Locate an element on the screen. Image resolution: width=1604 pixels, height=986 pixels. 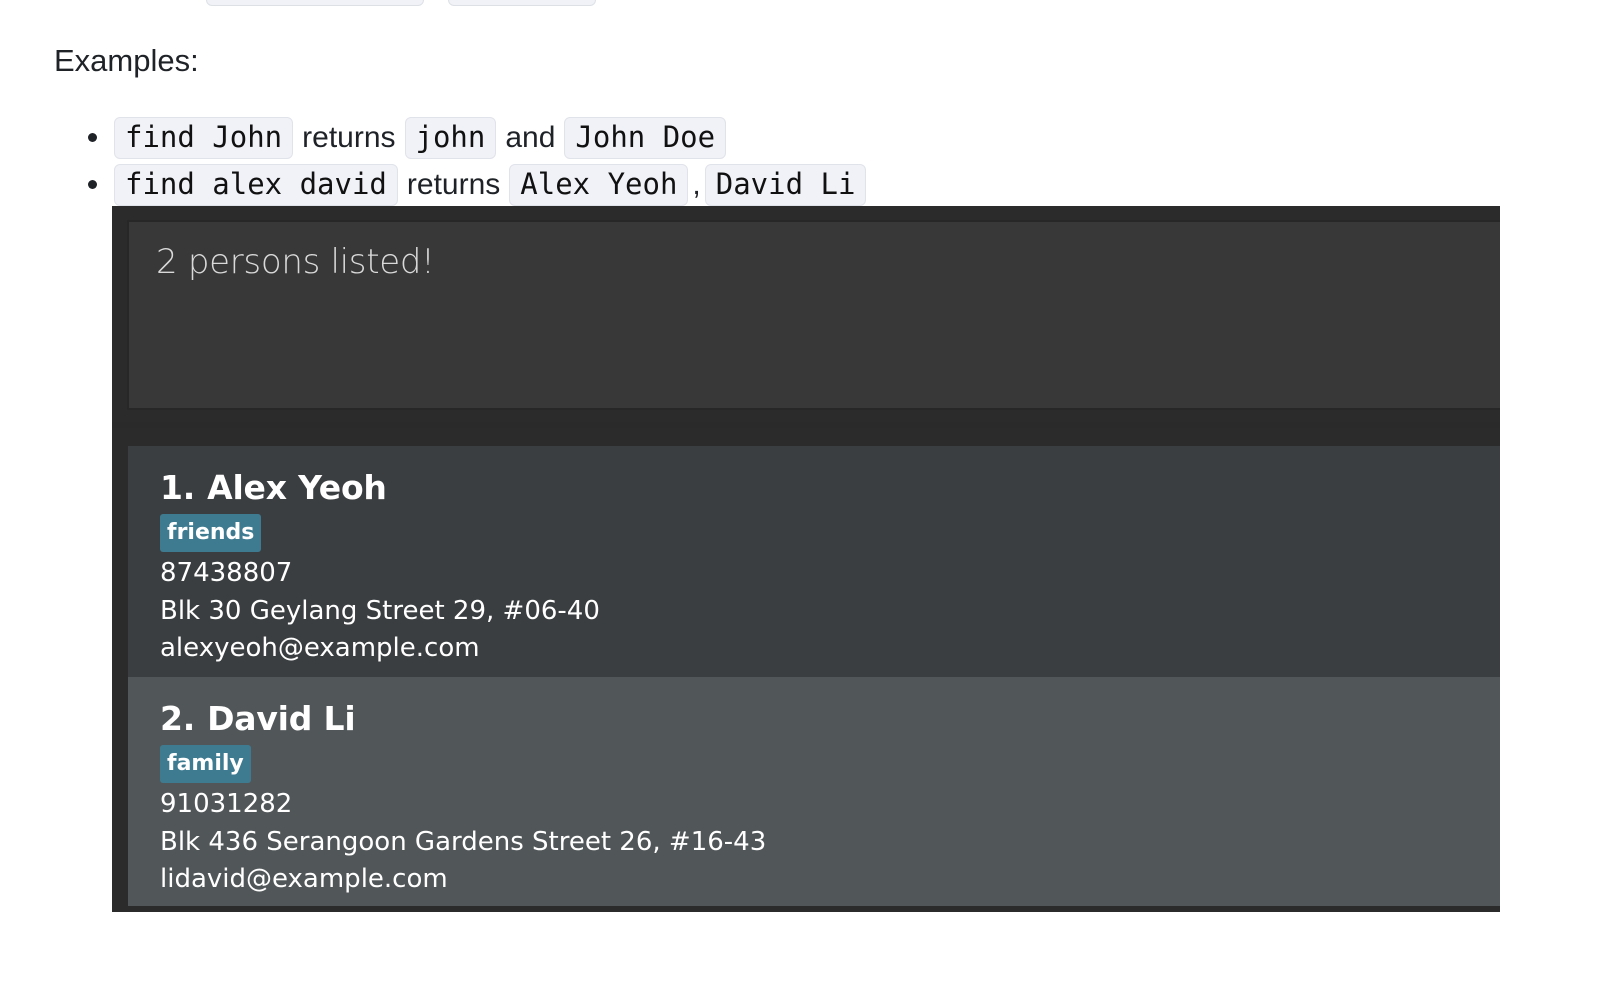
person-name-row: 1. Alex Yeoh is located at coordinates (273, 487).